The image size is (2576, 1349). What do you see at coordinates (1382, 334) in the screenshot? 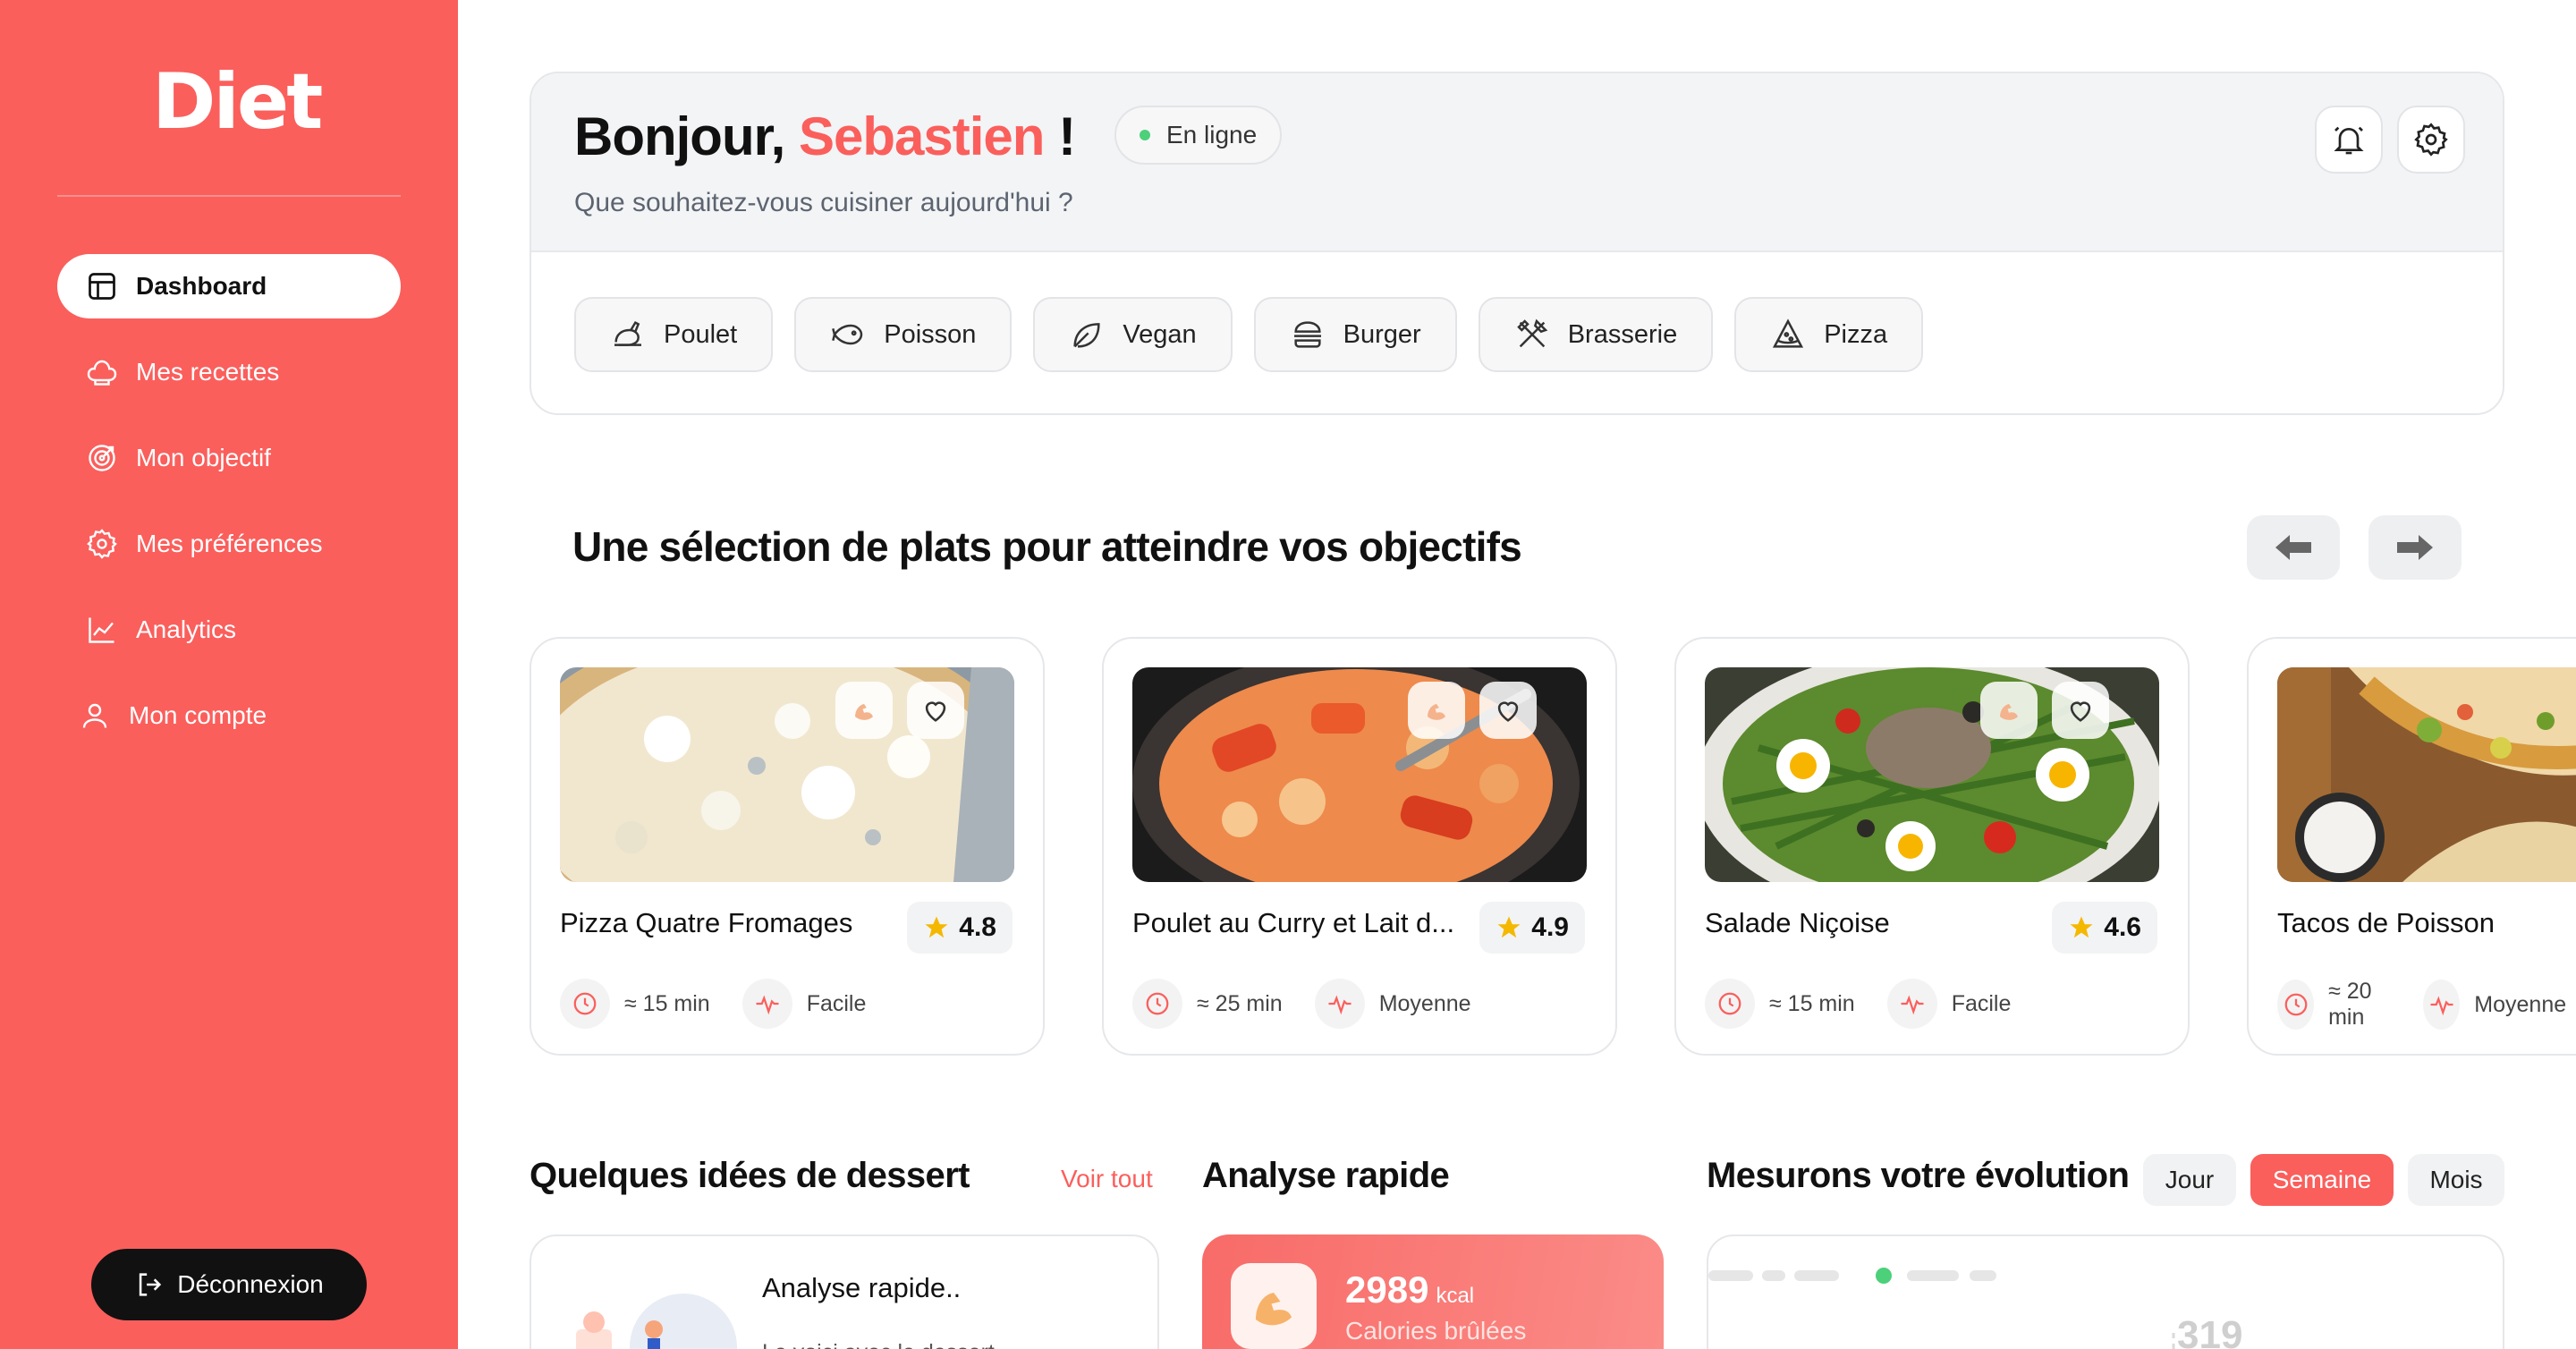
I see `chip-label: Burger` at bounding box center [1382, 334].